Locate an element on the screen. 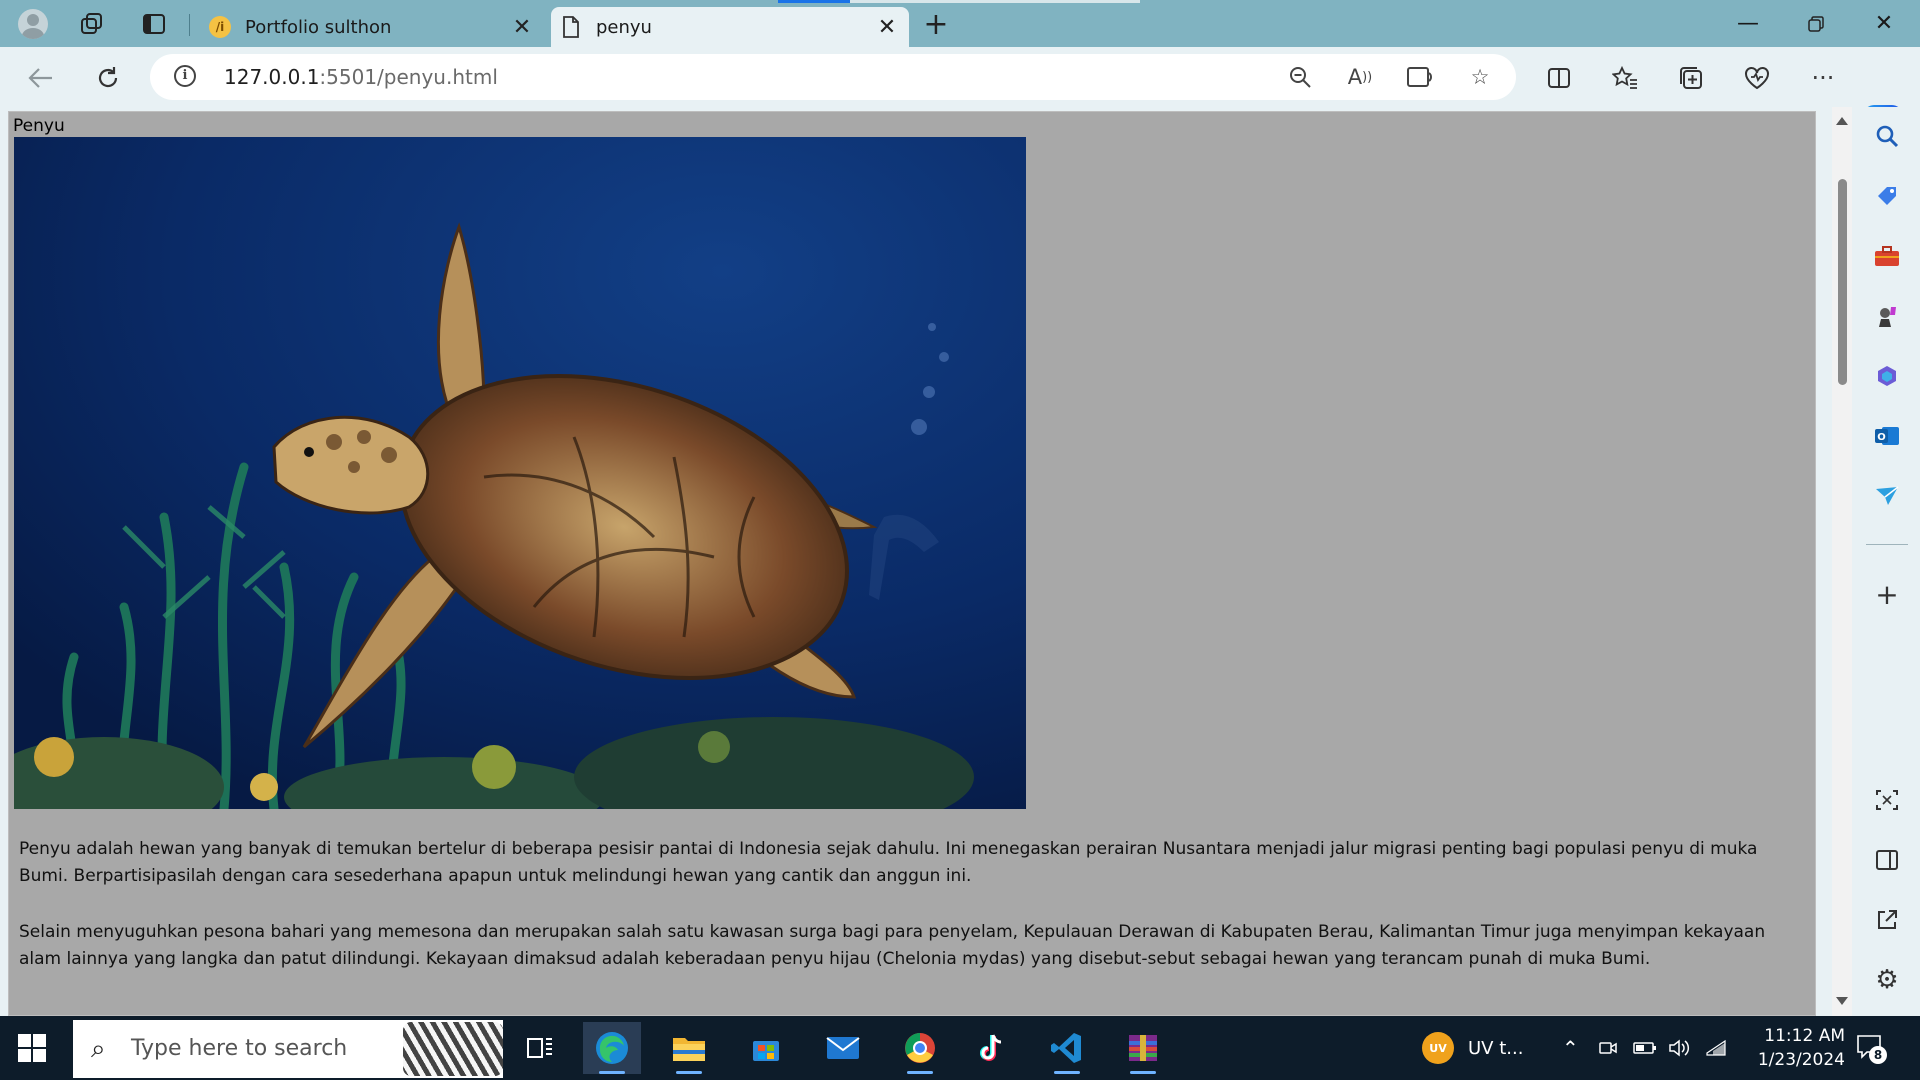 This screenshot has width=1920, height=1080. chrome-icon is located at coordinates (920, 1048).